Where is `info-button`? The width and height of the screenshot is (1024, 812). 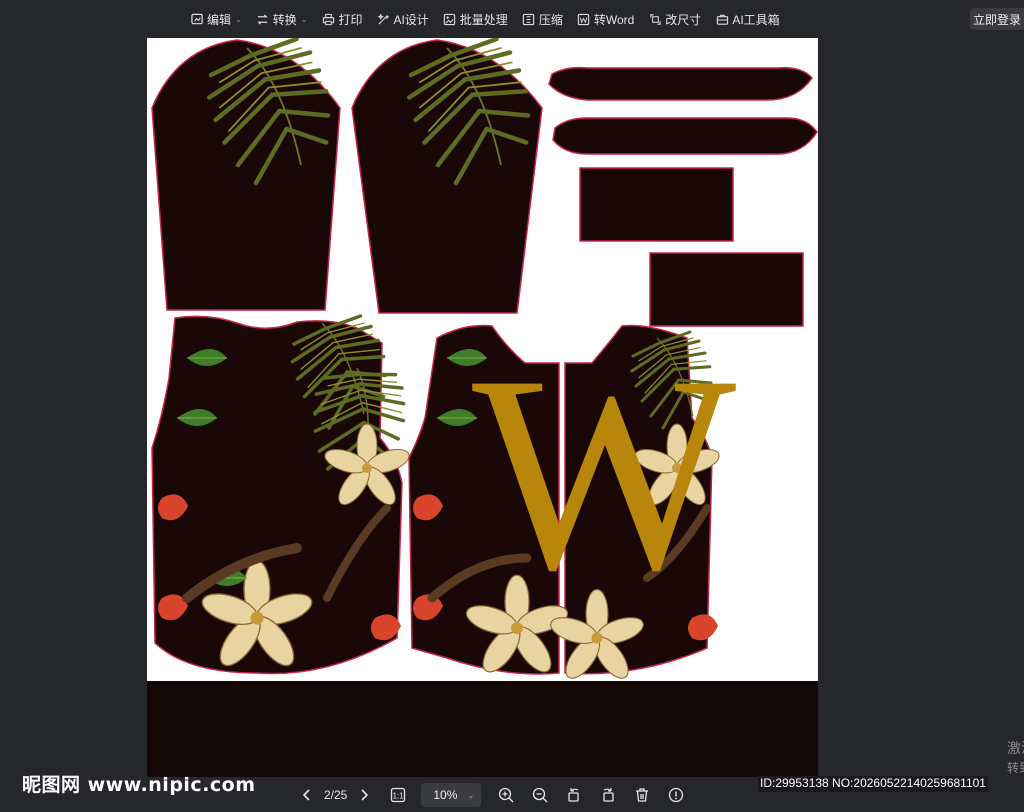
info-button is located at coordinates (676, 795).